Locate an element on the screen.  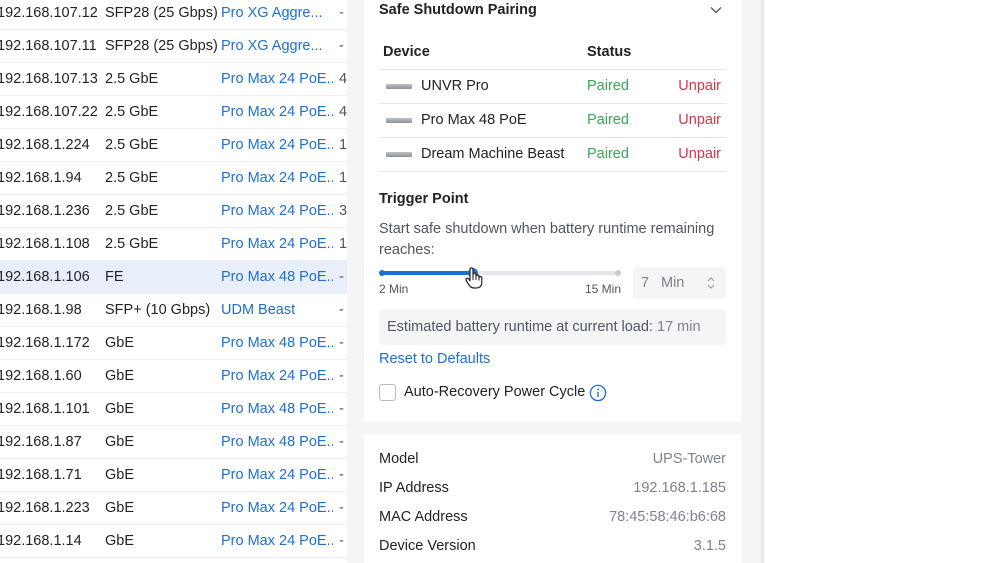
table-row-selected: 192.168.1.106 FE Pro Max 48 PoE... - is located at coordinates (173, 277).